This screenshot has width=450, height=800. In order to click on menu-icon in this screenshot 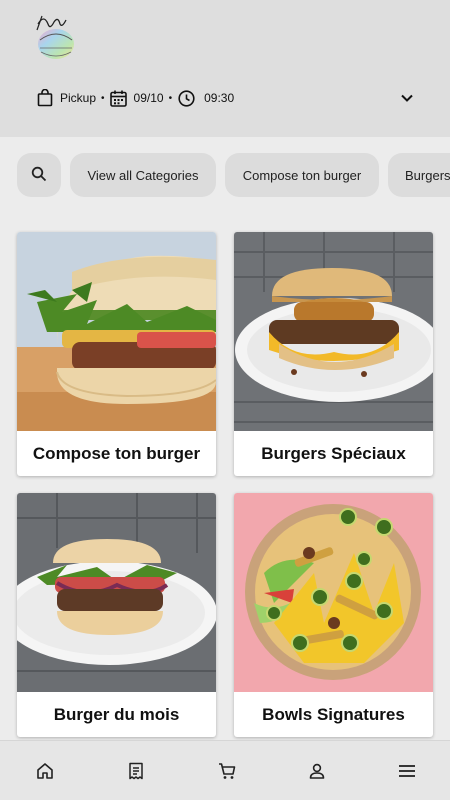, I will do `click(407, 771)`.